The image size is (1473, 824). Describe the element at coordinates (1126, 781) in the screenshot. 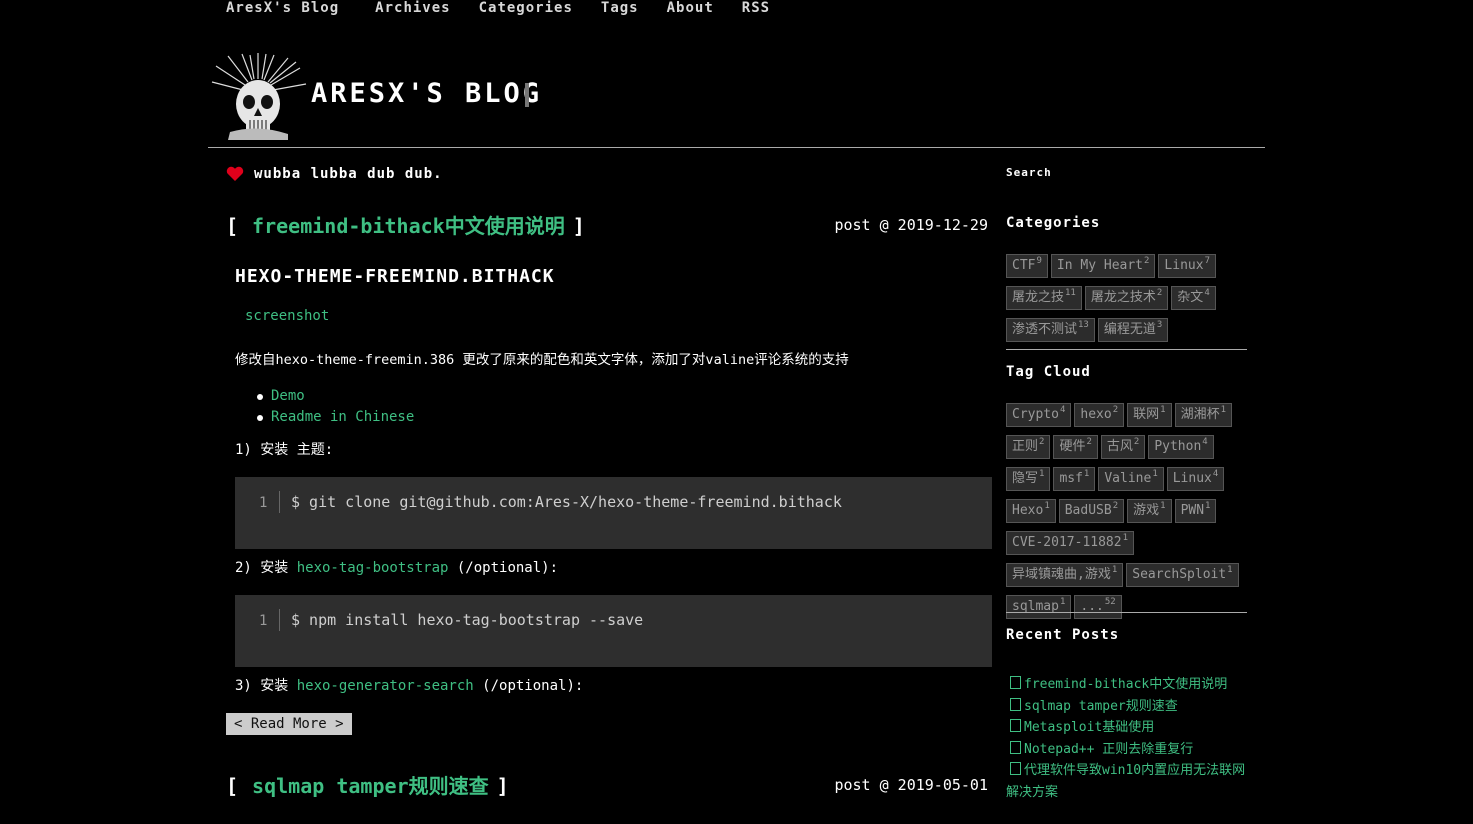

I see `recent-post-link: 代理软件导致win10内置应用无法联网解决方案` at that location.